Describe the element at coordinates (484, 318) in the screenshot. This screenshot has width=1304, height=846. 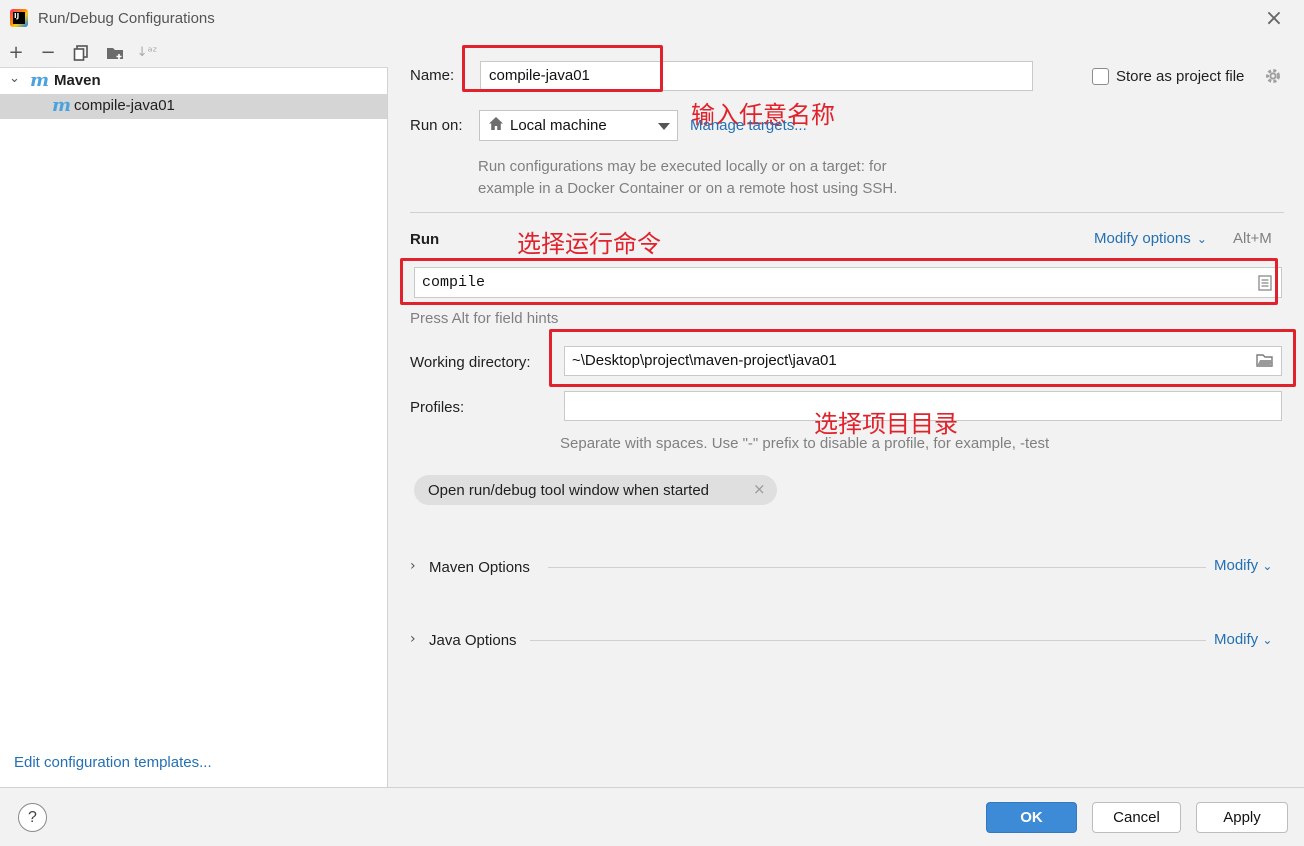
I see `field-hint: Press Alt for field hints` at that location.